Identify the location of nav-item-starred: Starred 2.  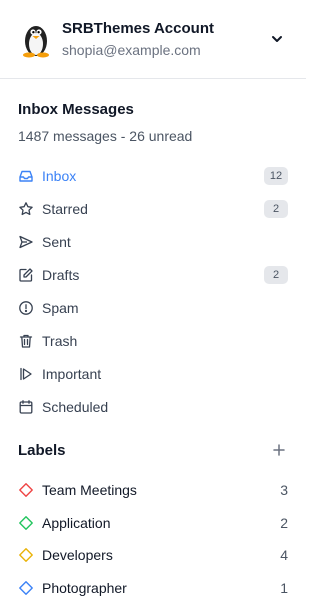
(153, 208).